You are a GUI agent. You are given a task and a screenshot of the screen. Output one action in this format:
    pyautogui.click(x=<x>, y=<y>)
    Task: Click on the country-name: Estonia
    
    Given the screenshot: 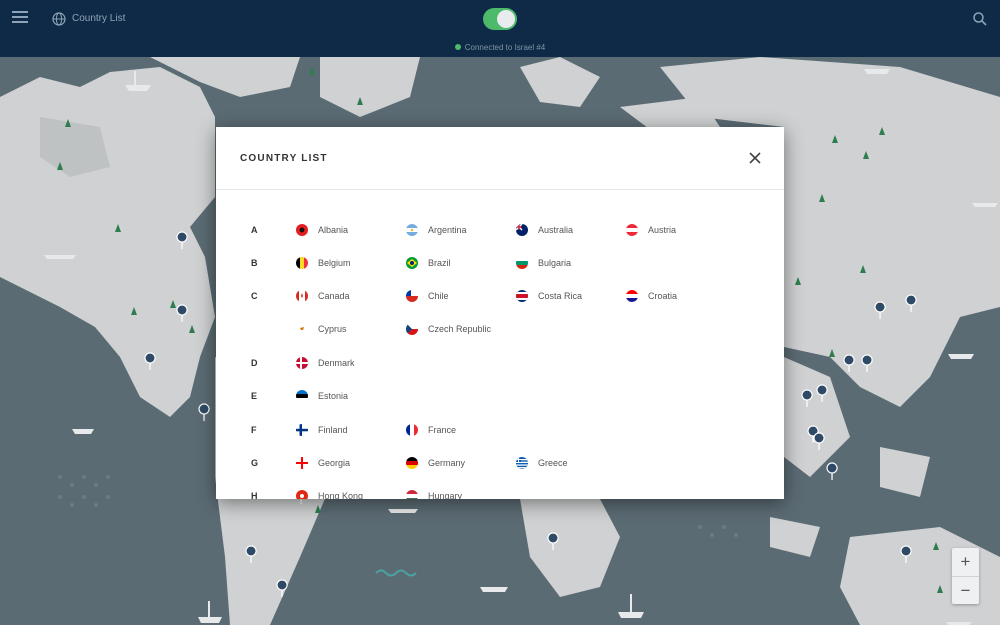 What is the action you would take?
    pyautogui.click(x=333, y=396)
    